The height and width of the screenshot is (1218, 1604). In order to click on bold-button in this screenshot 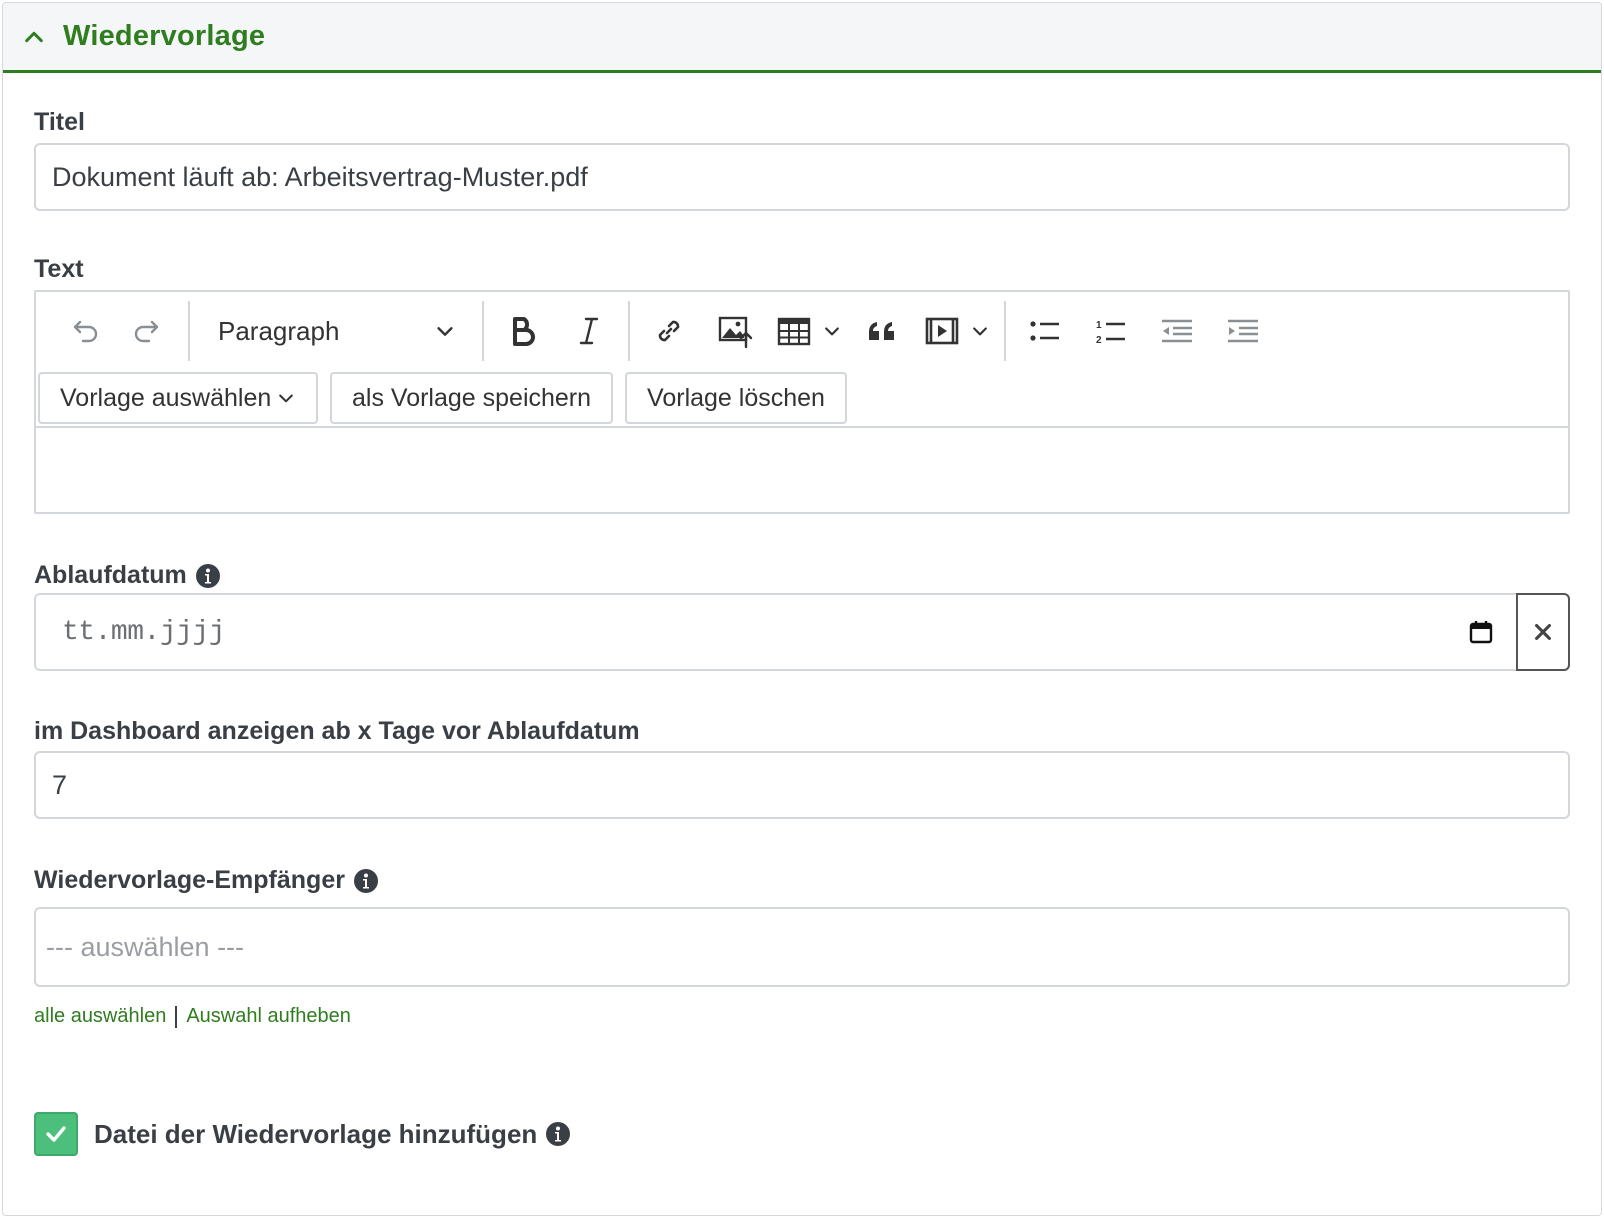, I will do `click(523, 331)`.